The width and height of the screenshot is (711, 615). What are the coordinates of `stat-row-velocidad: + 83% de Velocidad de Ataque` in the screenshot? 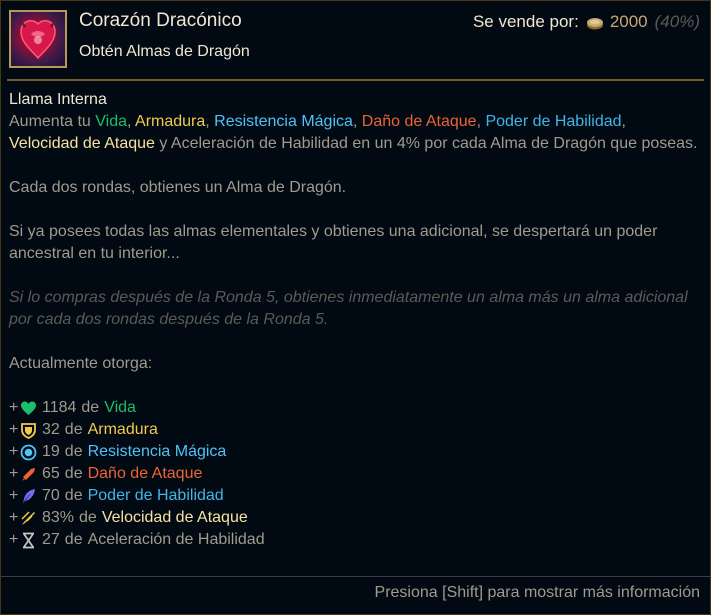 It's located at (354, 518).